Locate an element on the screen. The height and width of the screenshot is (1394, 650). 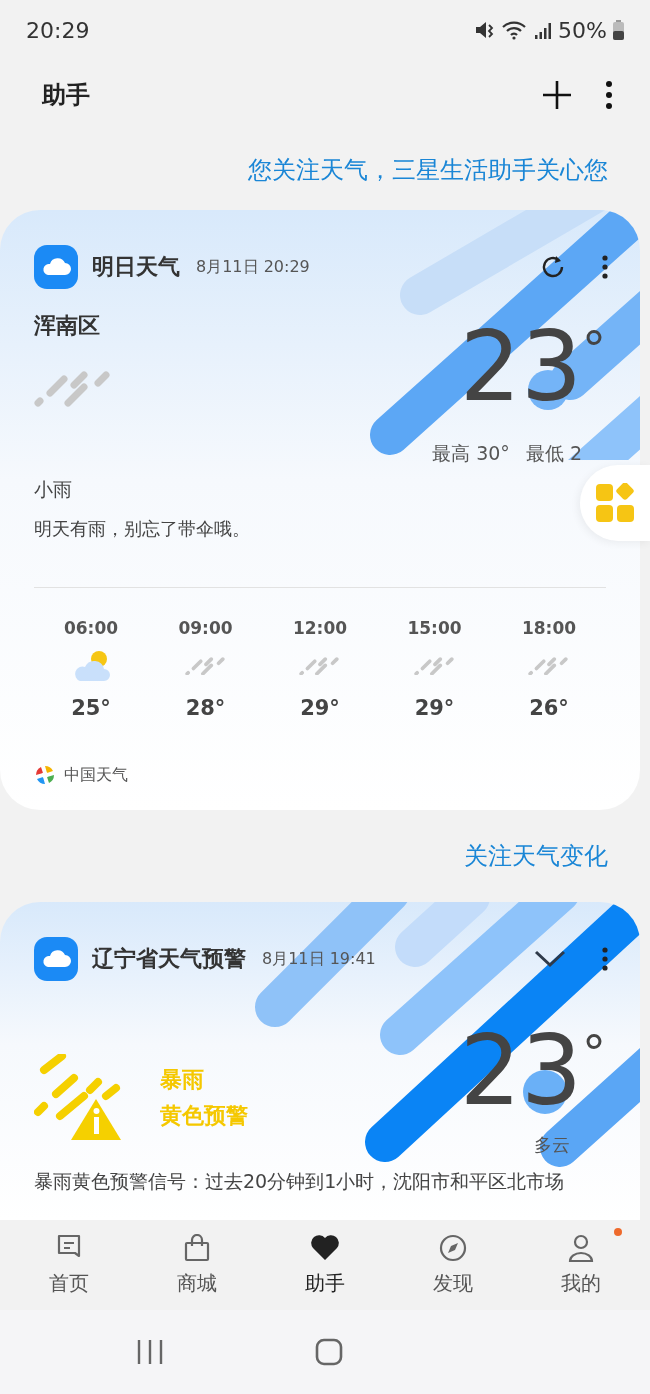
card-title: 辽宁省天气预警 is located at coordinates (169, 959).